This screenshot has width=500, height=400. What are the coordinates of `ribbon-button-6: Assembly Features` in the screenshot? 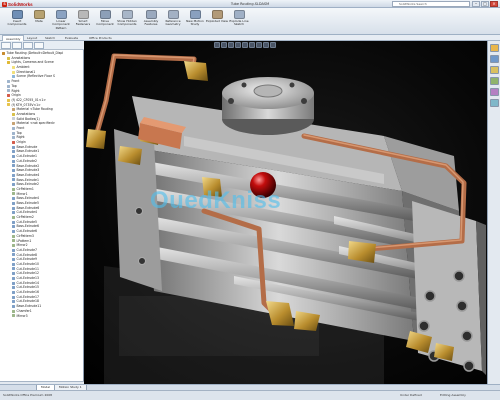 It's located at (151, 21).